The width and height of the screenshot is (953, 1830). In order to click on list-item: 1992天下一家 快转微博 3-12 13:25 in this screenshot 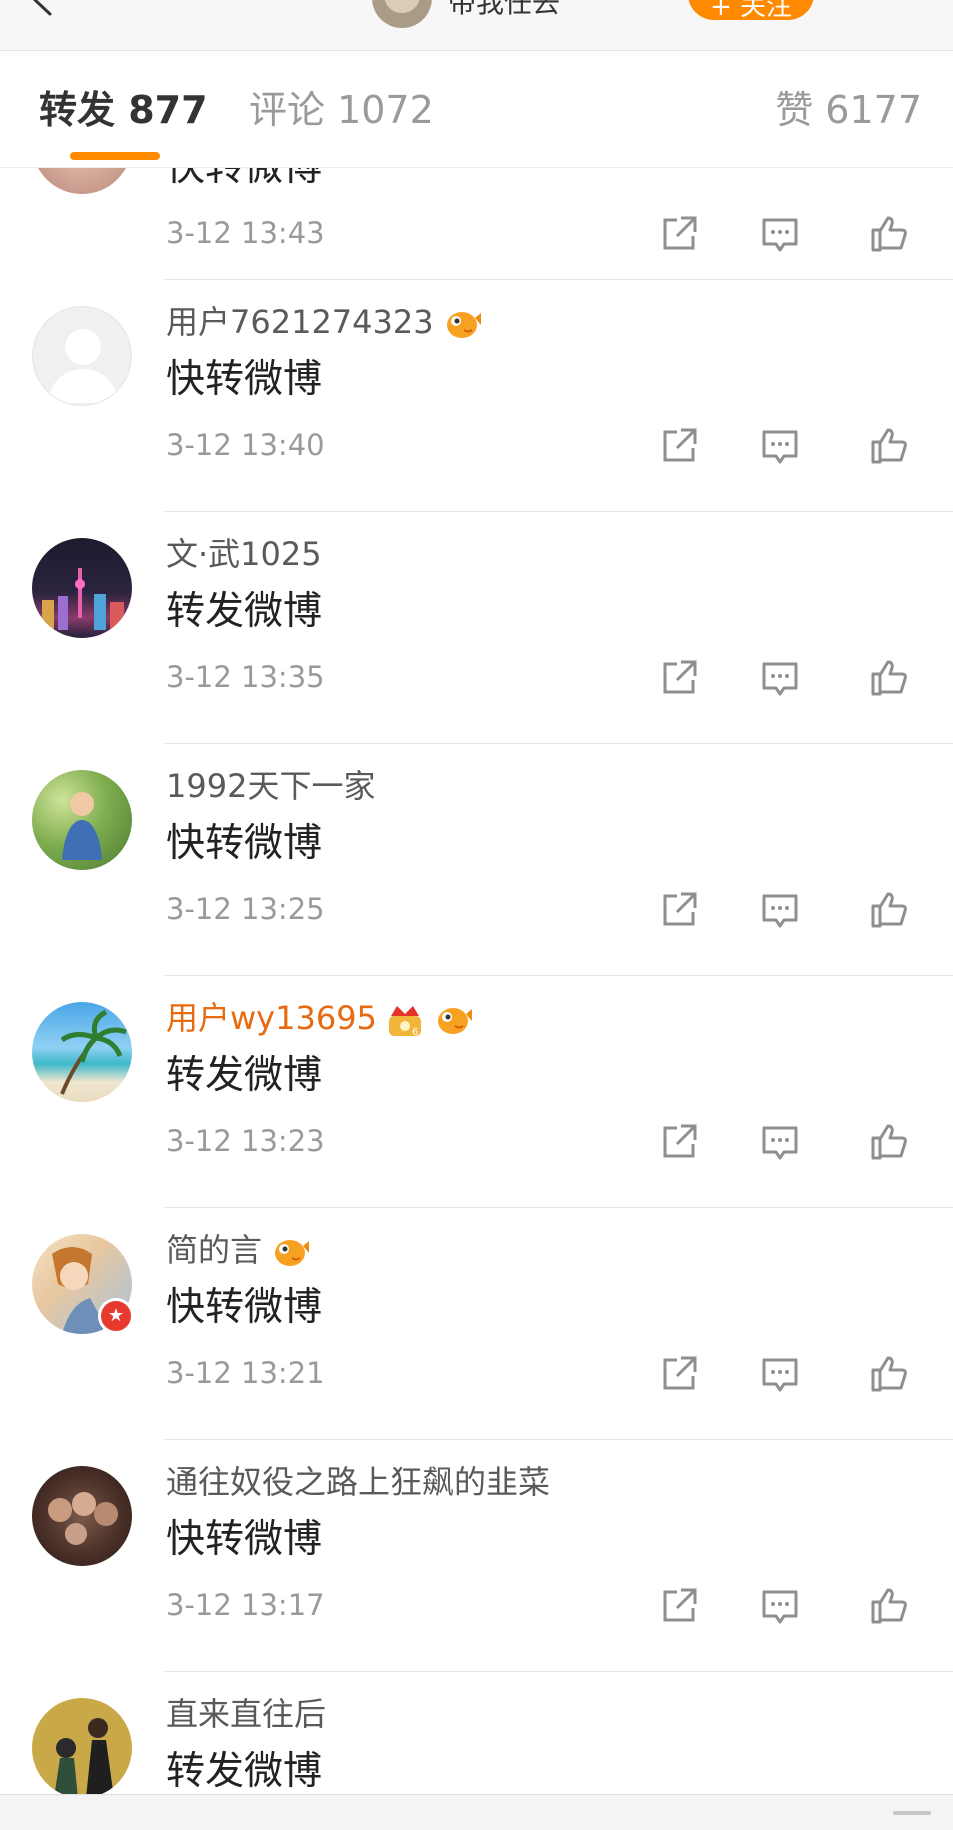, I will do `click(476, 860)`.